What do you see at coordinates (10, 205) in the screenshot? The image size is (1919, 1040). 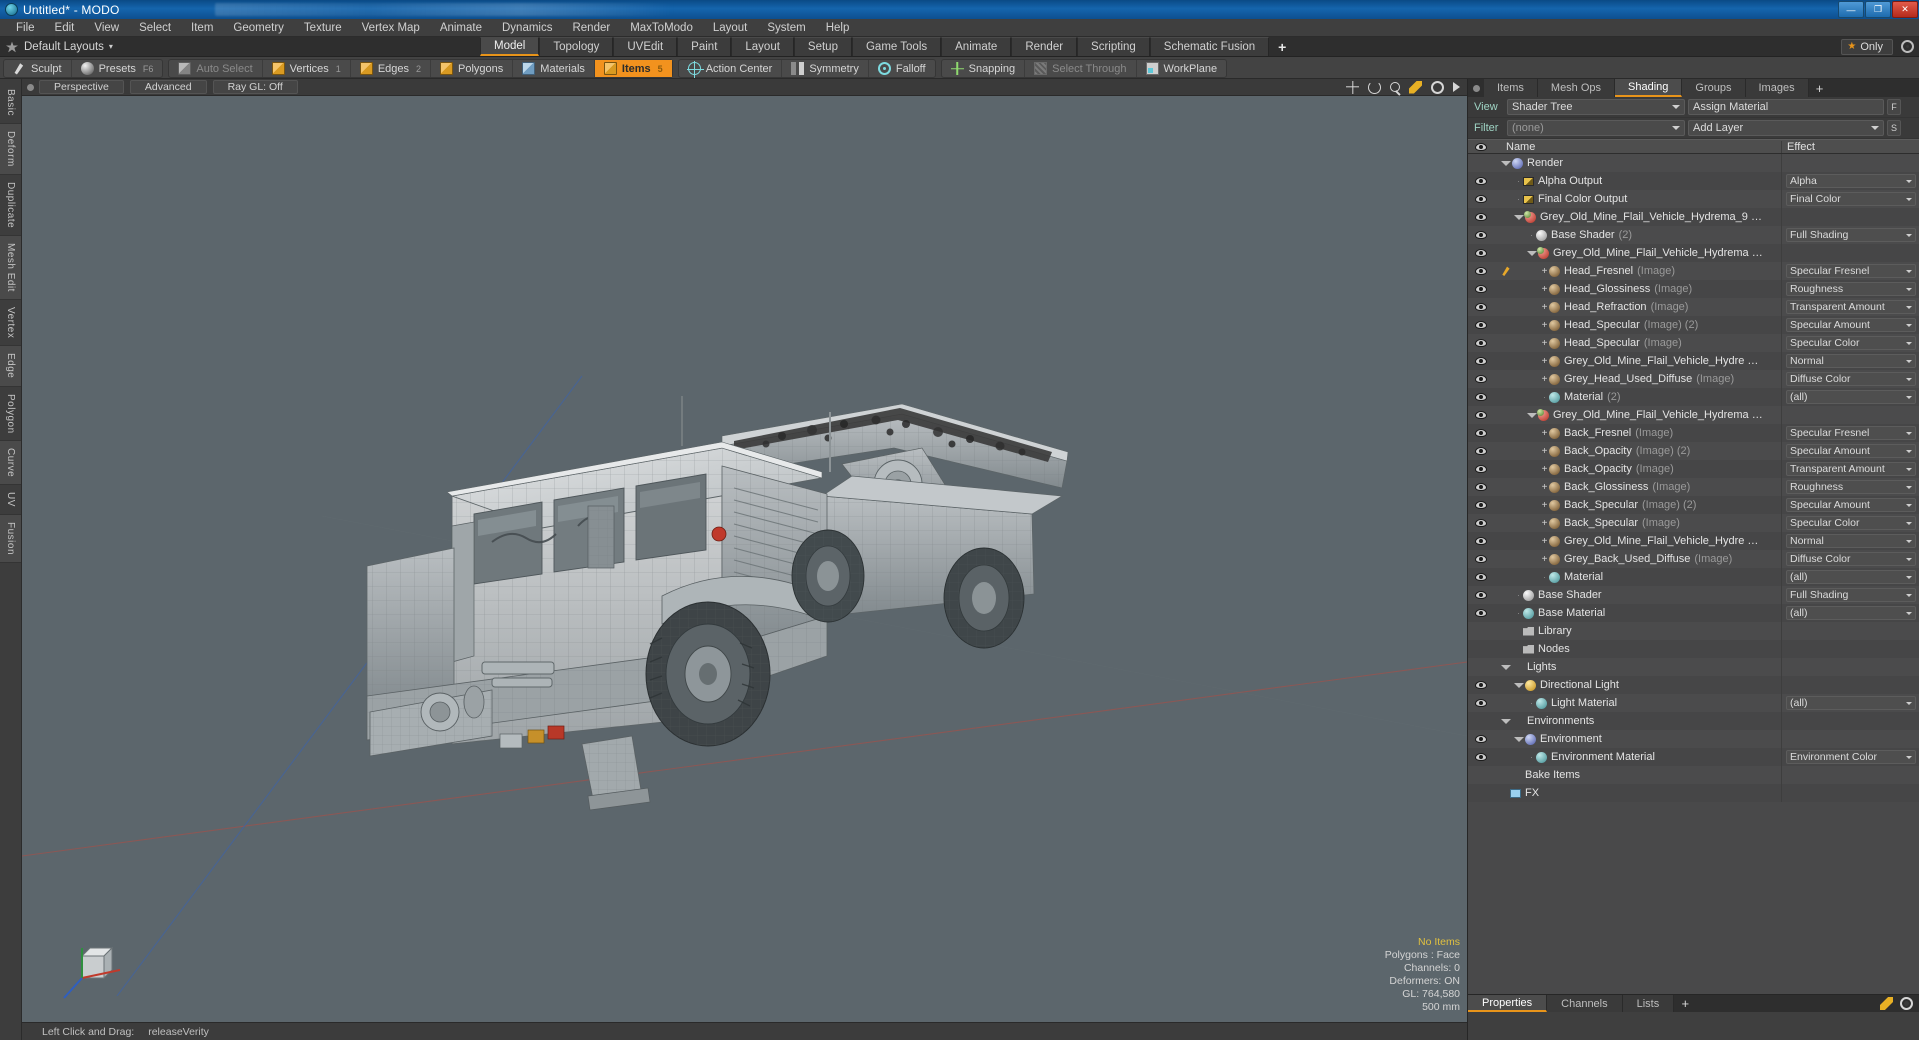 I see `rail-item-duplicate: Duplicate` at bounding box center [10, 205].